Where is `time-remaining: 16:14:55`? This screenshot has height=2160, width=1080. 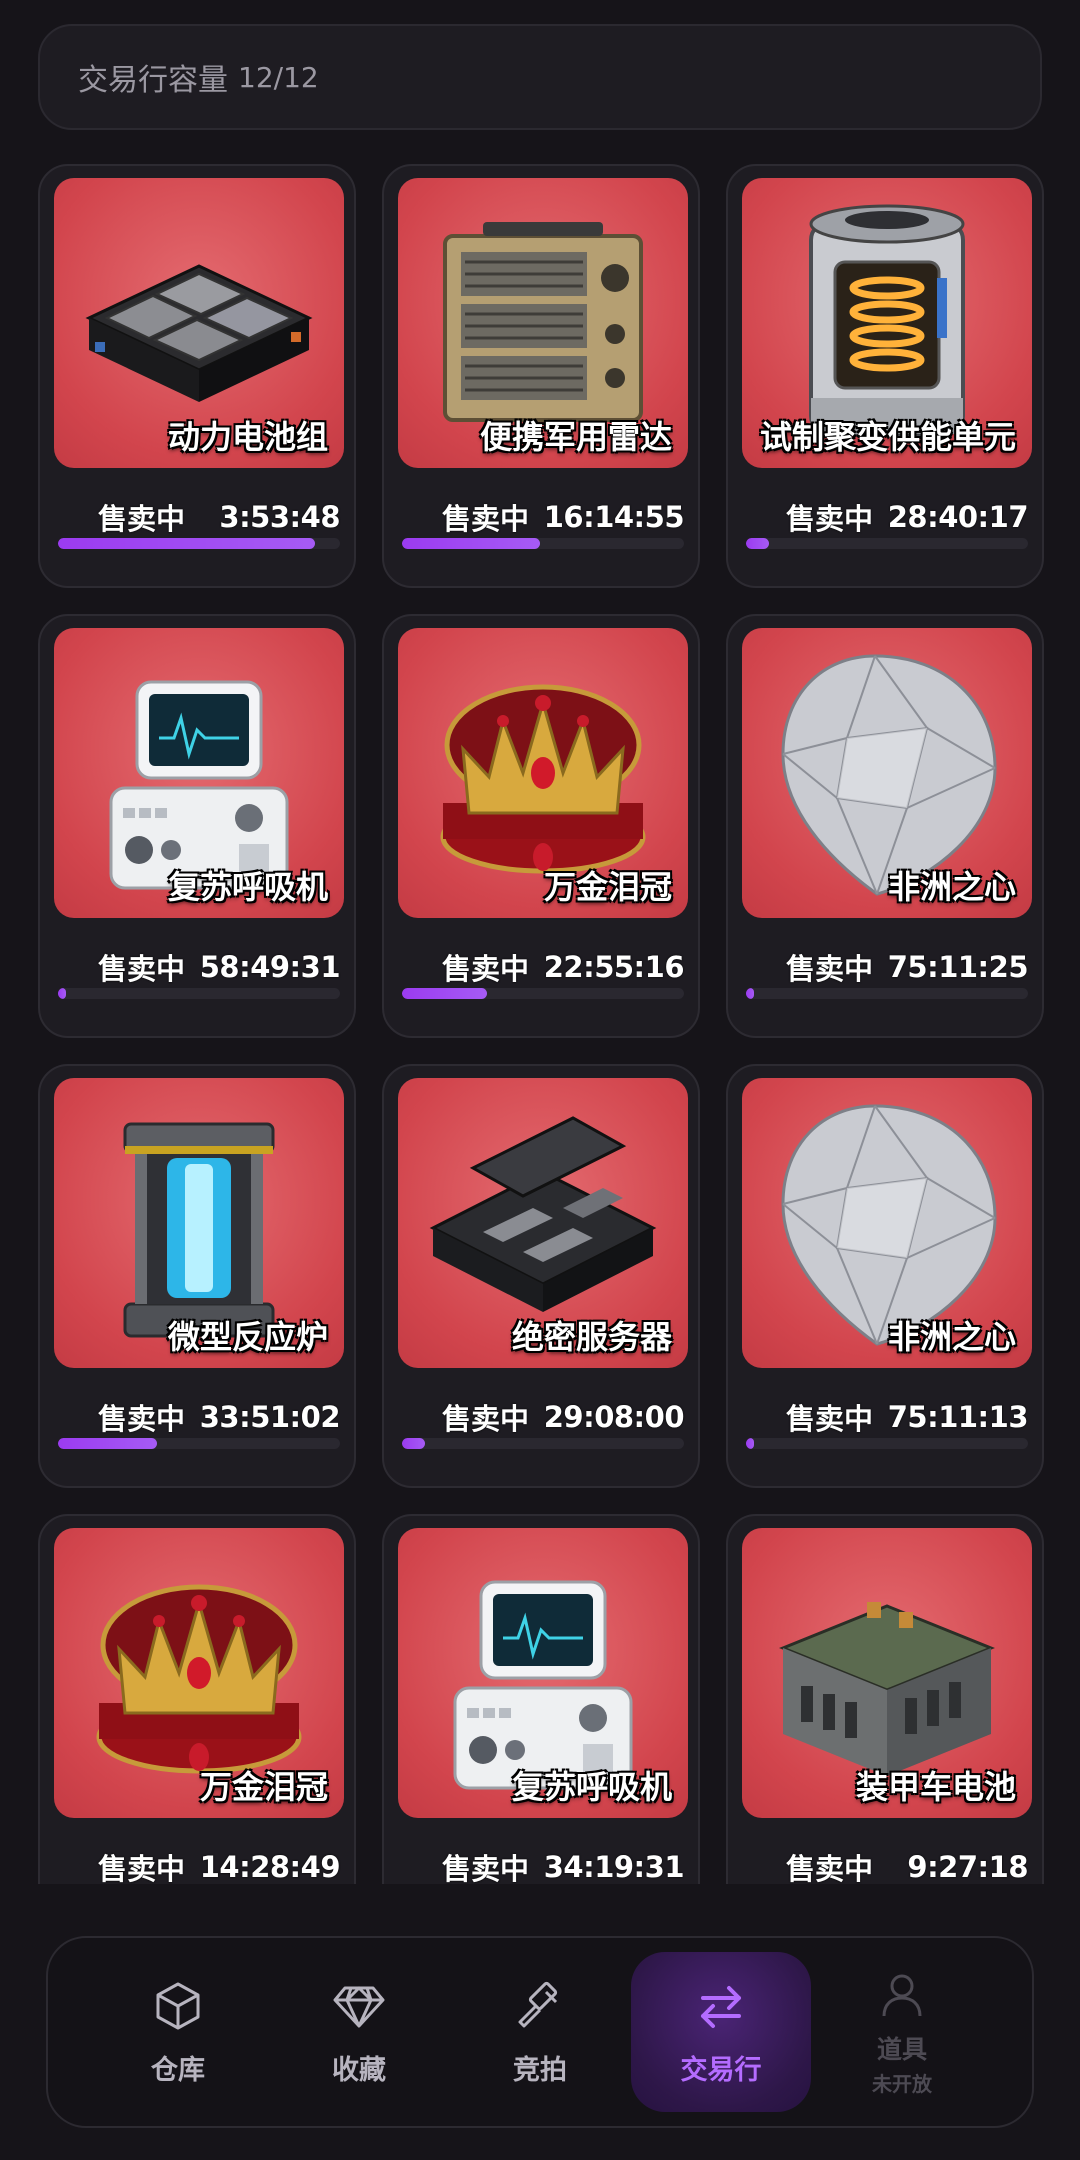 time-remaining: 16:14:55 is located at coordinates (614, 517).